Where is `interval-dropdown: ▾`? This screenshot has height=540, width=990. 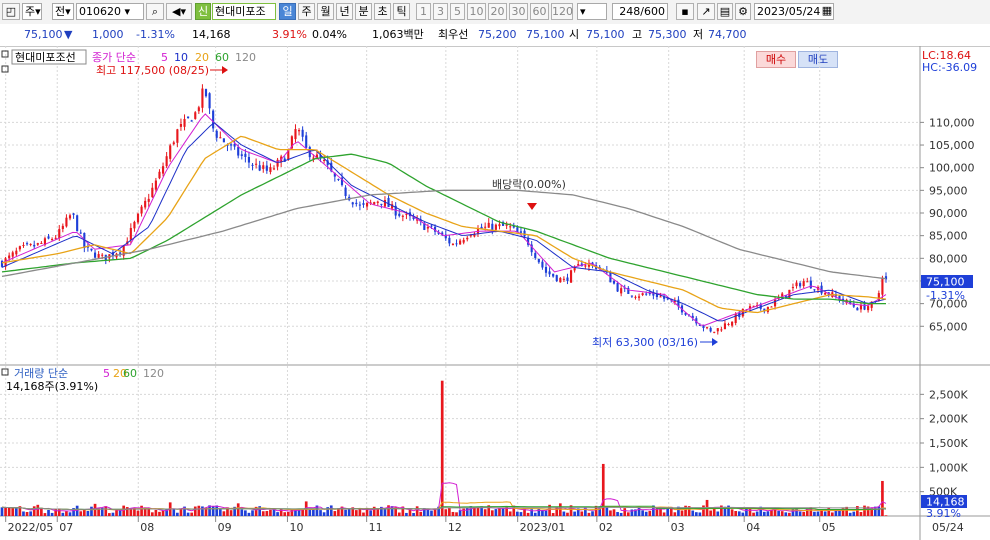 interval-dropdown: ▾ is located at coordinates (592, 11).